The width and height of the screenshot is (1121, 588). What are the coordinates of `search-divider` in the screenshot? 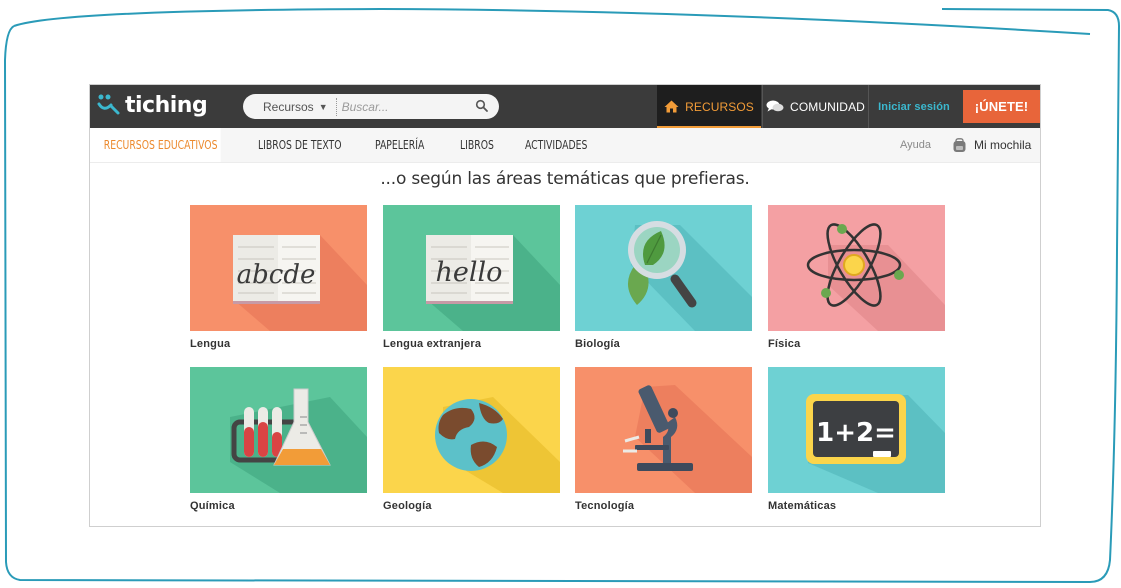 It's located at (336, 106).